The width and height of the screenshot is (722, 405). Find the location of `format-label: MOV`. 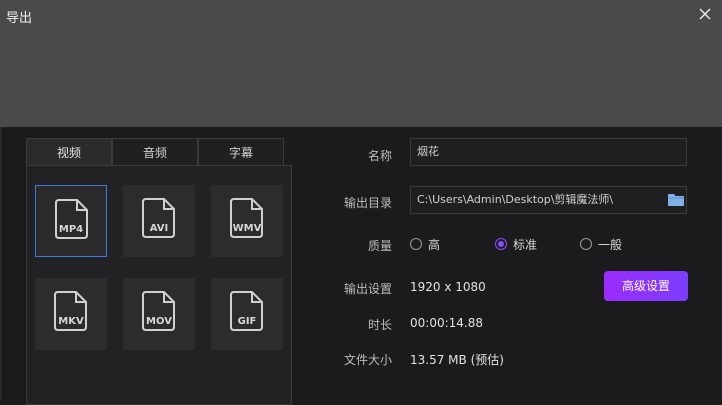

format-label: MOV is located at coordinates (159, 321).